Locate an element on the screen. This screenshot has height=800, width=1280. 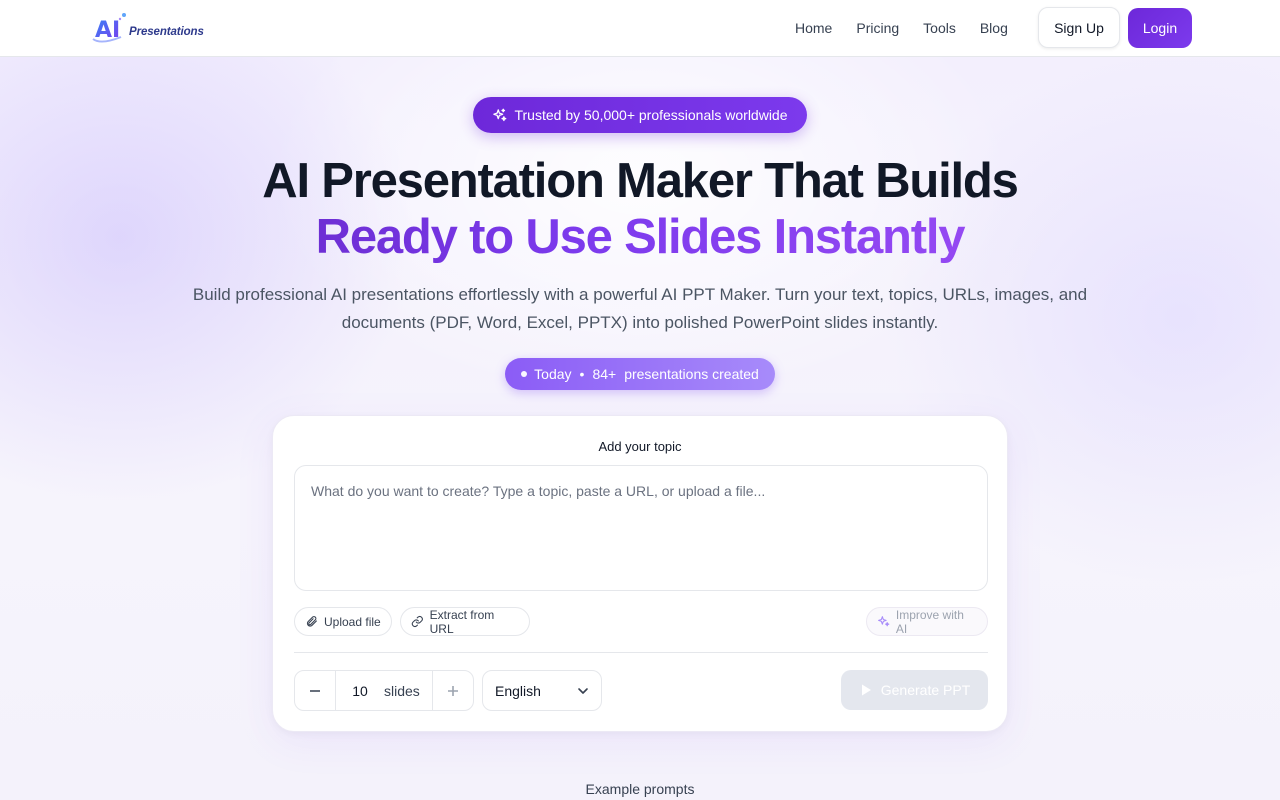
nav-blog: Blog is located at coordinates (994, 28).